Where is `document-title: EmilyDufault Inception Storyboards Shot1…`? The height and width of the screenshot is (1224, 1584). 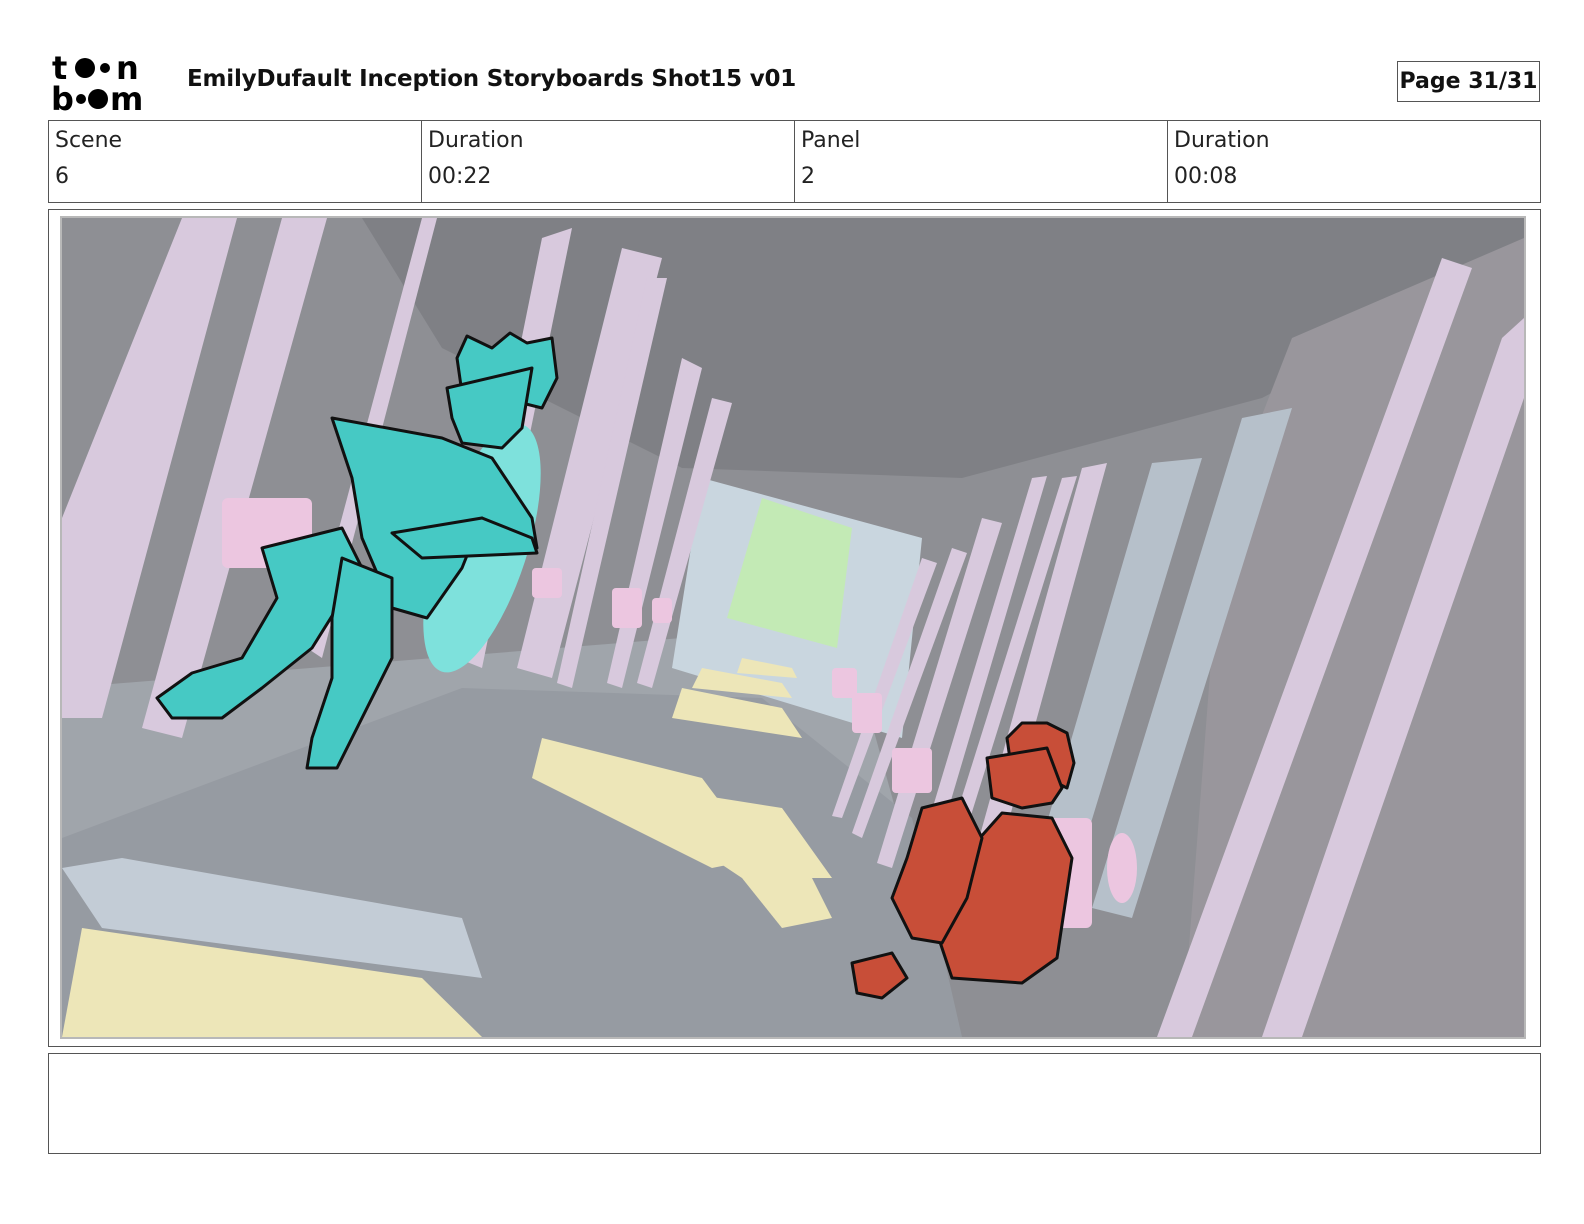
document-title: EmilyDufault Inception Storyboards Shot1… is located at coordinates (492, 79).